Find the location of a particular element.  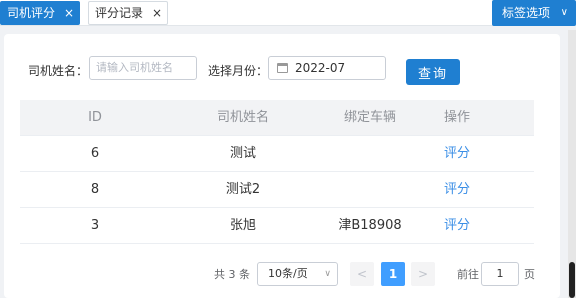

month-label: 选择月份： is located at coordinates (238, 71).